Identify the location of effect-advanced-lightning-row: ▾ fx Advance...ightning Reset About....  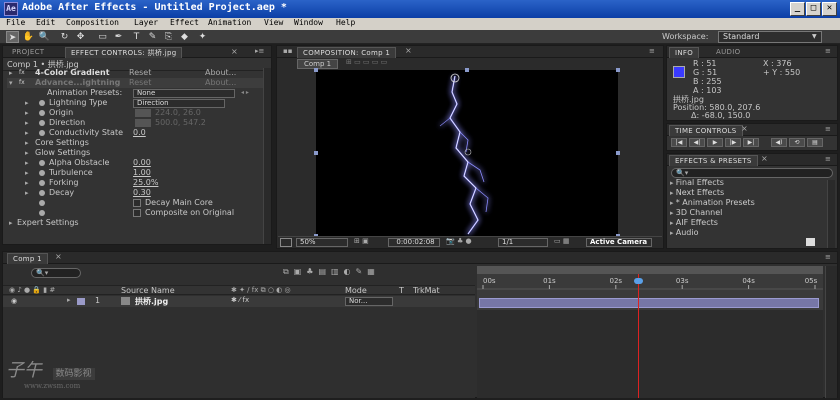
(138, 83).